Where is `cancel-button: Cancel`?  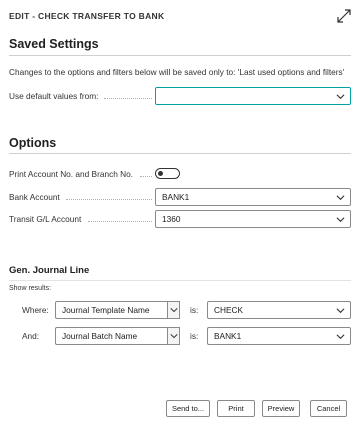 cancel-button: Cancel is located at coordinates (328, 408).